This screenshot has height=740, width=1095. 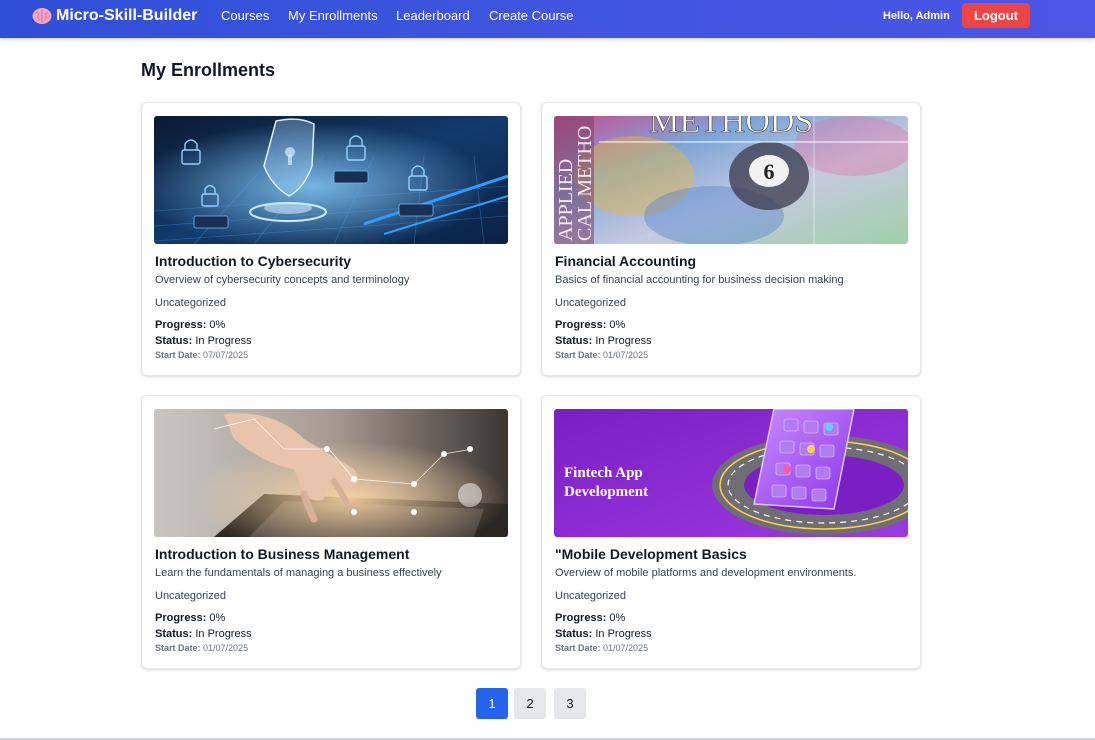 What do you see at coordinates (333, 15) in the screenshot?
I see `nav-my-enrollments: My Enrollments` at bounding box center [333, 15].